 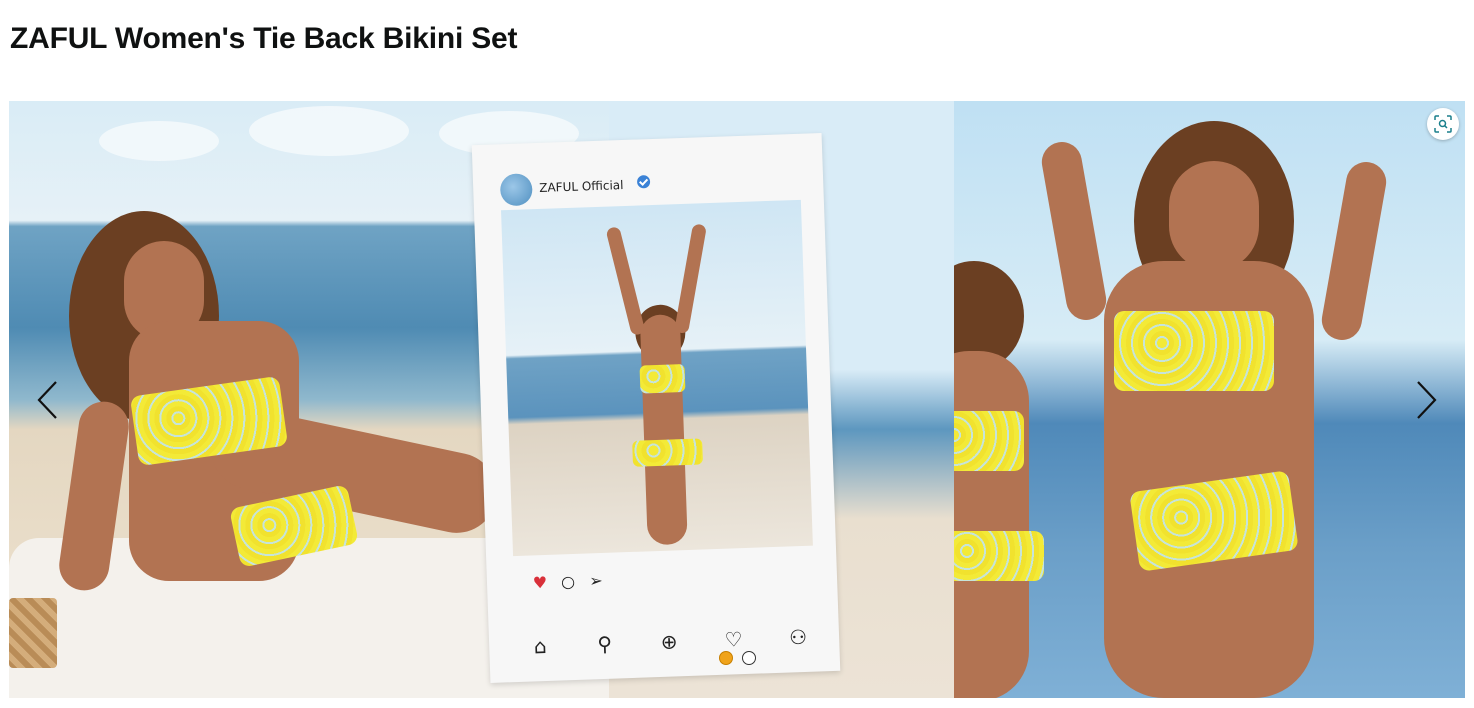 I want to click on home-icon: ⌂, so click(x=540, y=646).